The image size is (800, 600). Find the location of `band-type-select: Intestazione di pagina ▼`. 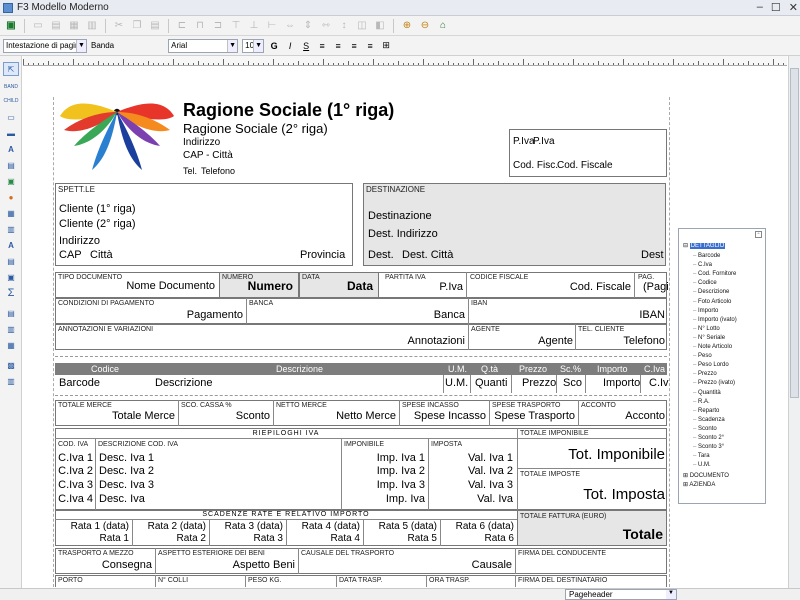

band-type-select: Intestazione di pagina ▼ is located at coordinates (45, 45).